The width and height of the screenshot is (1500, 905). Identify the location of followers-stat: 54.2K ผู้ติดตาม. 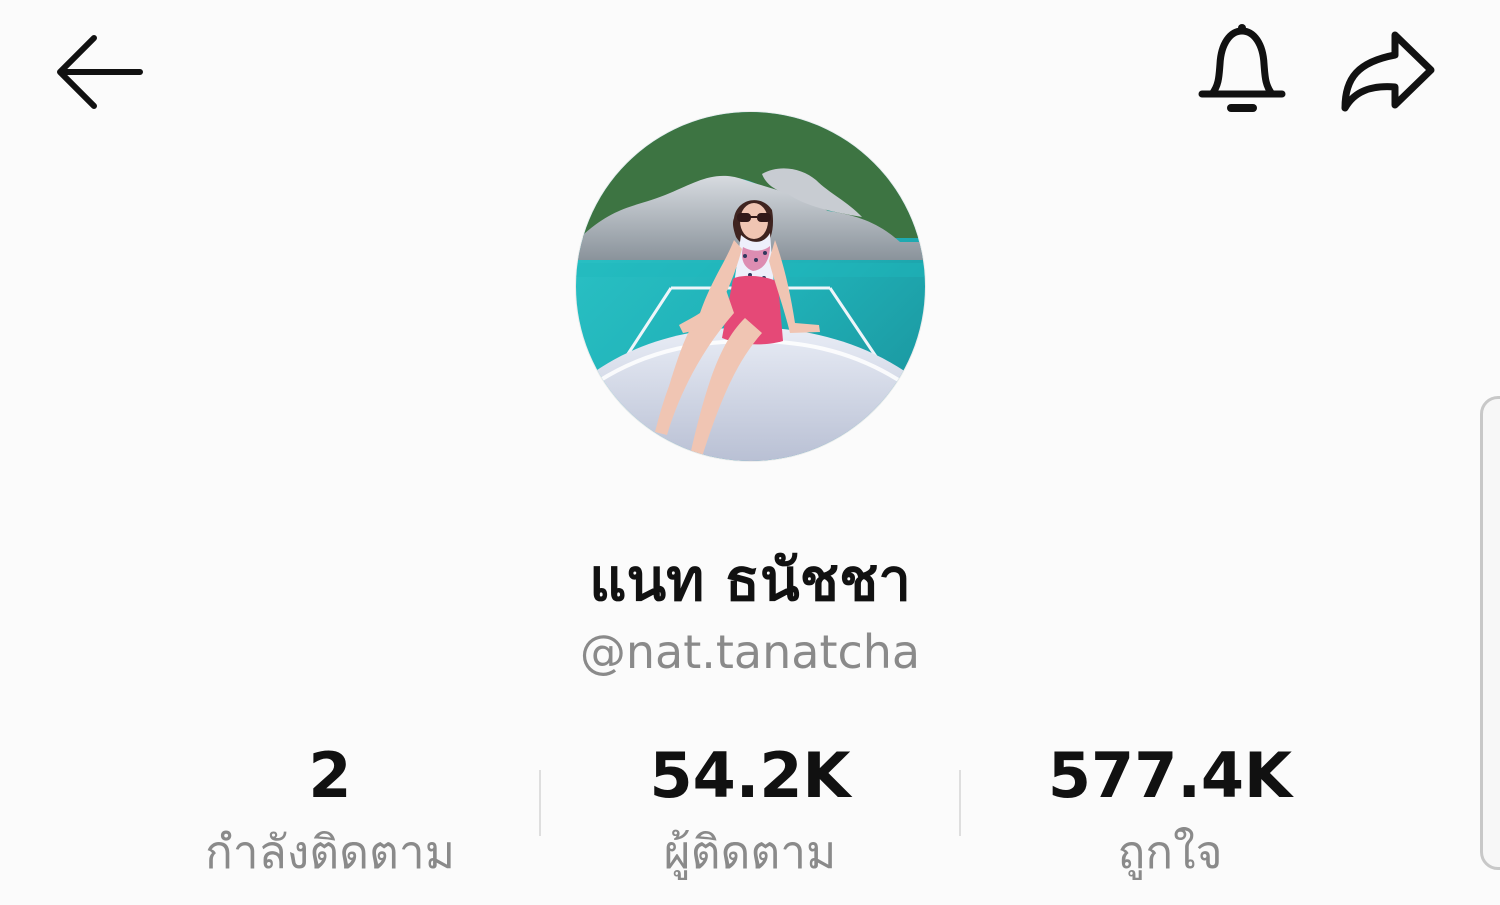
(750, 811).